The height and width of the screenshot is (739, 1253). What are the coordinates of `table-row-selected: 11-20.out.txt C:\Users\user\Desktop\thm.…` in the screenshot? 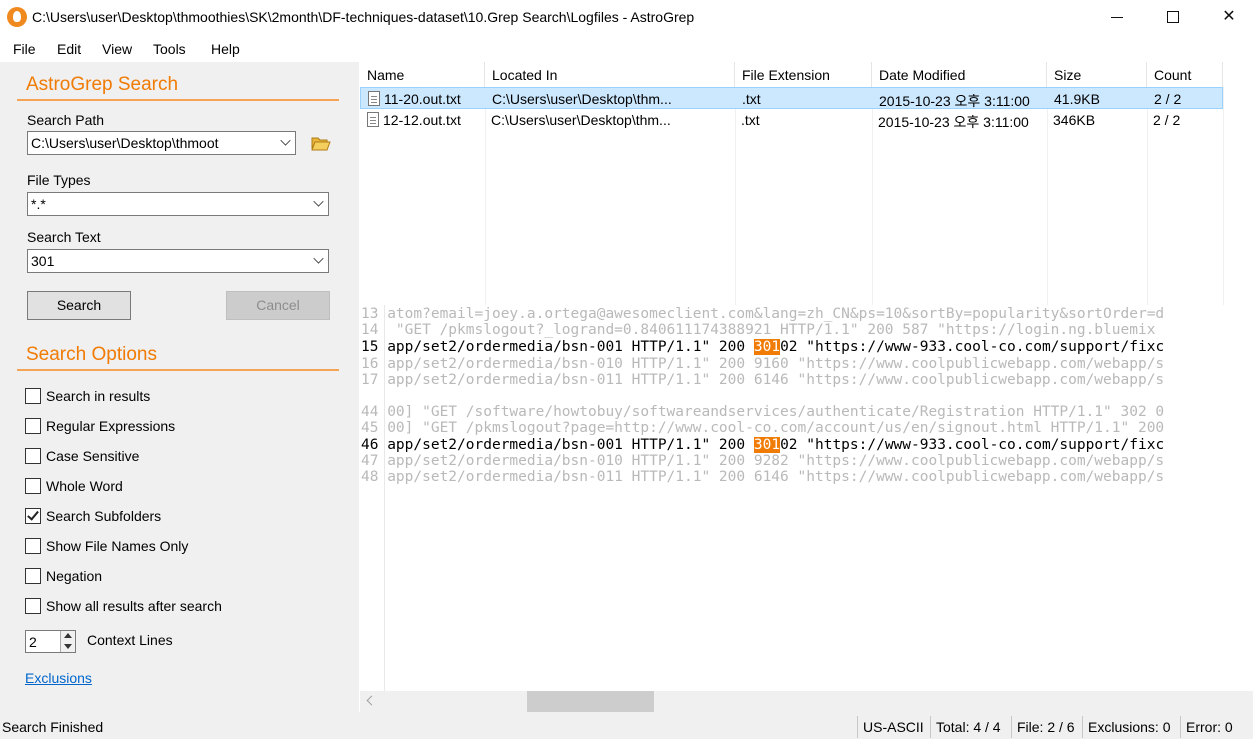 It's located at (791, 98).